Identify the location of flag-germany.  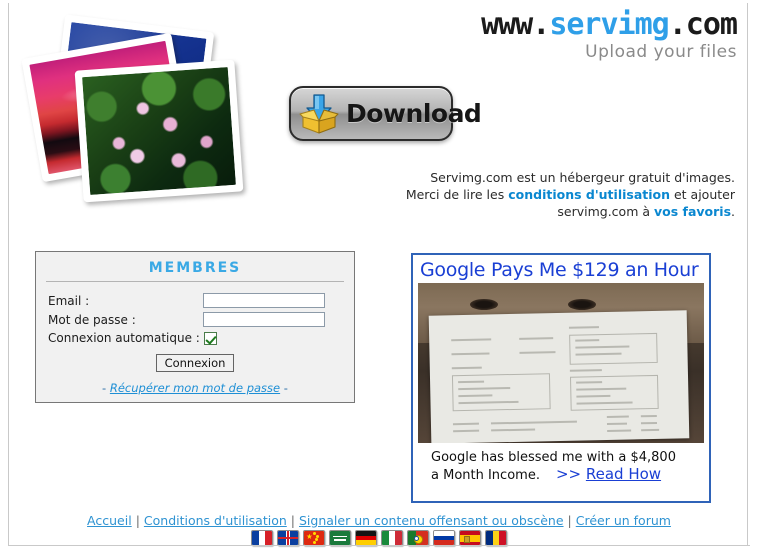
(366, 538).